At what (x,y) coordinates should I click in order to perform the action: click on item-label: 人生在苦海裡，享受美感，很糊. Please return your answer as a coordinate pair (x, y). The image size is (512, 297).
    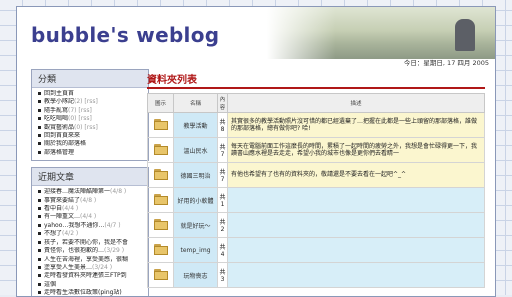
    Looking at the image, I should click on (86, 259).